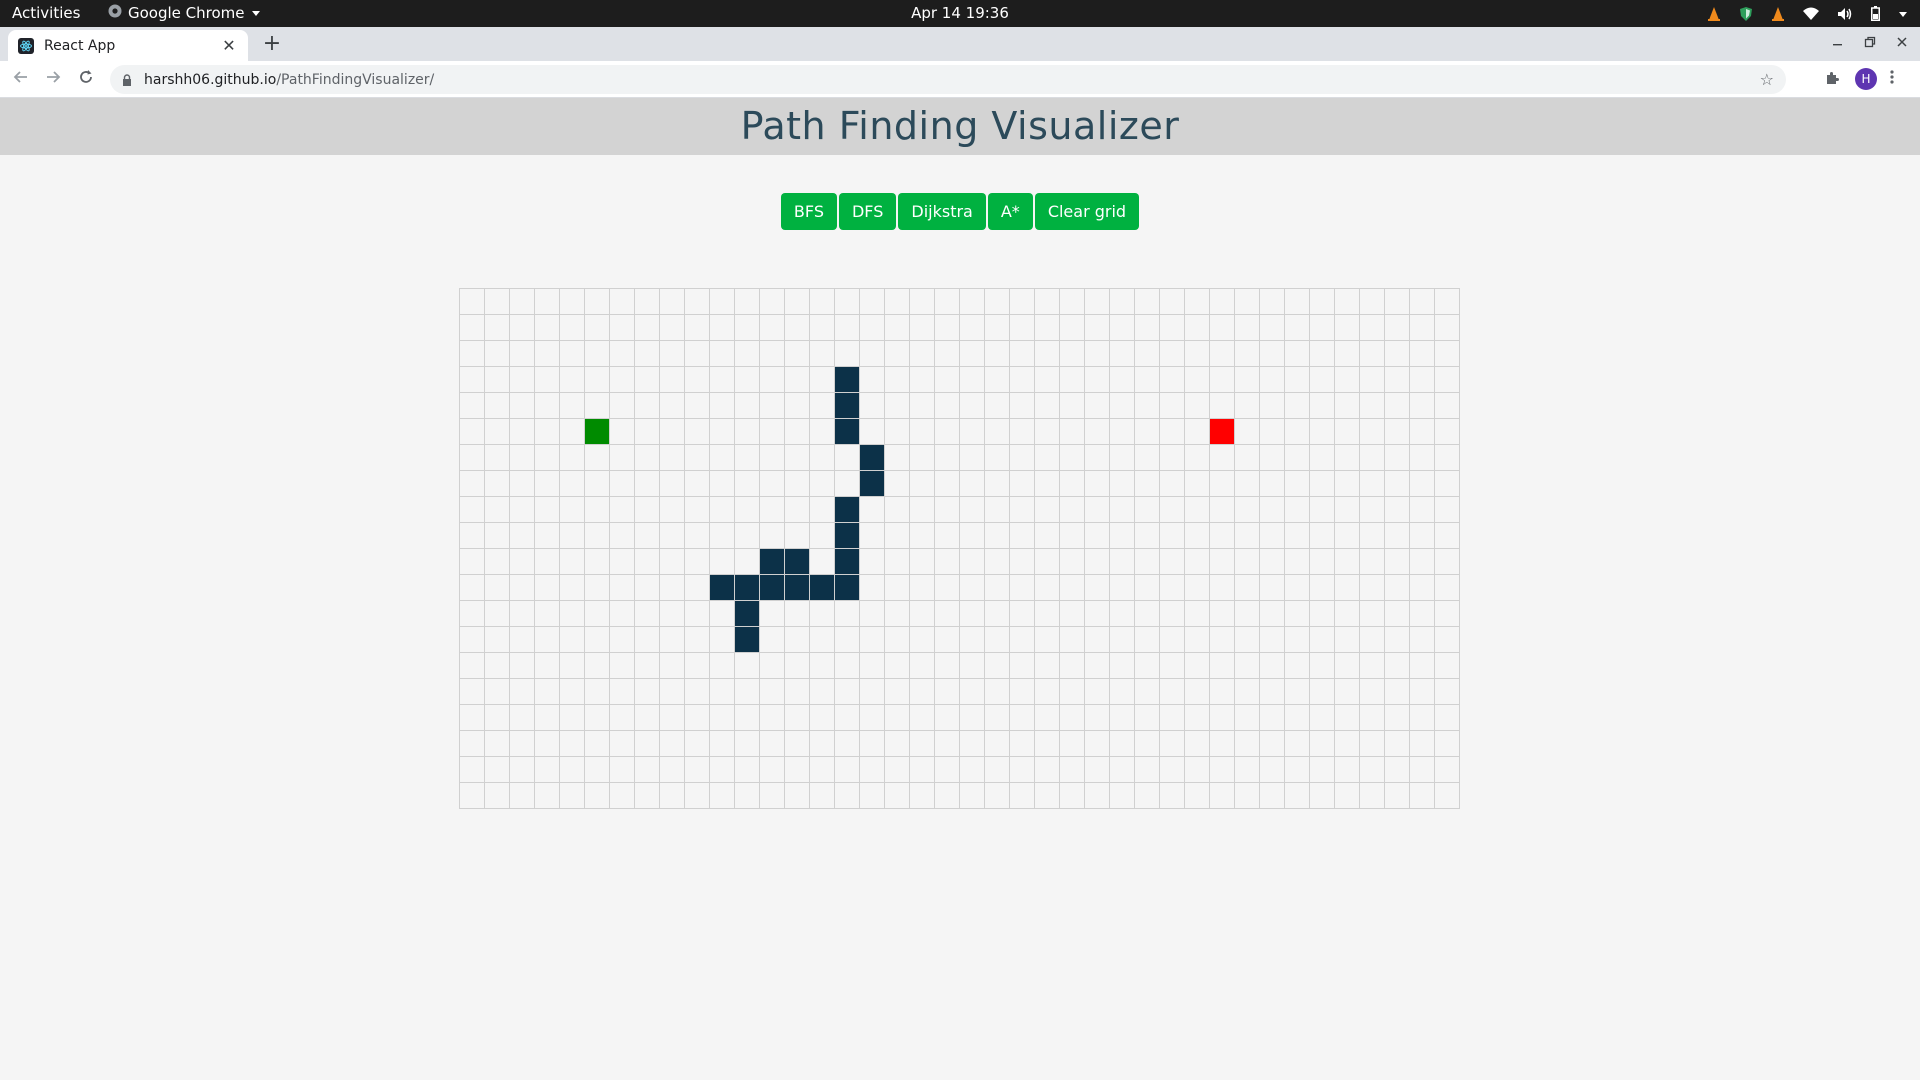 The width and height of the screenshot is (1920, 1080). What do you see at coordinates (1714, 14) in the screenshot?
I see `vlc-icon` at bounding box center [1714, 14].